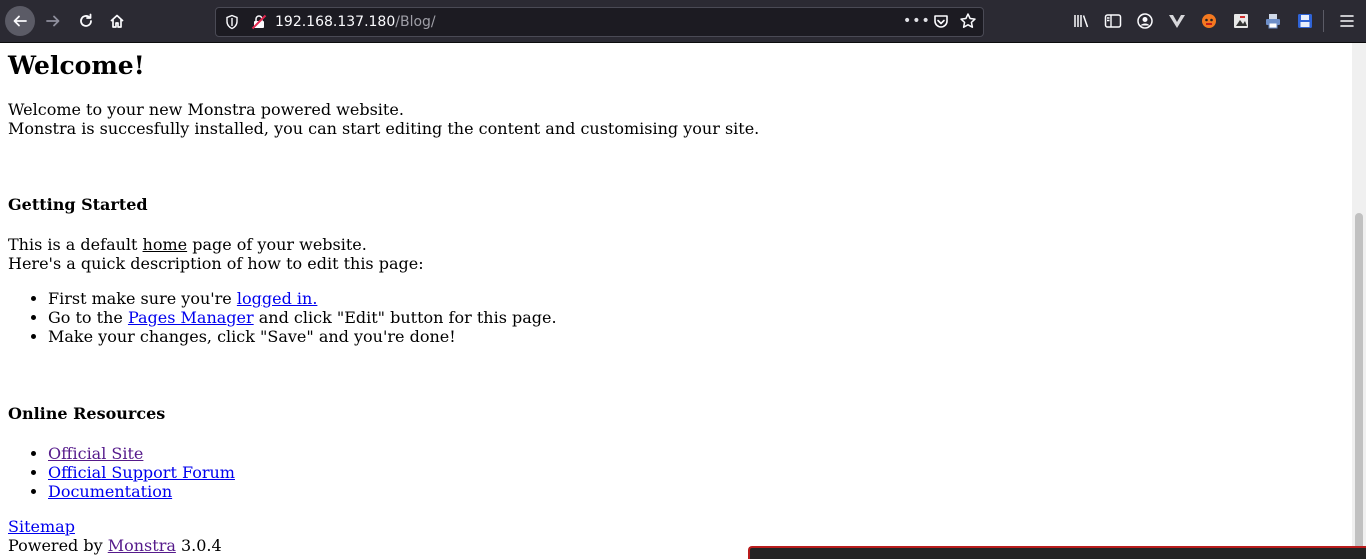  I want to click on arrow-left-icon, so click(20, 21).